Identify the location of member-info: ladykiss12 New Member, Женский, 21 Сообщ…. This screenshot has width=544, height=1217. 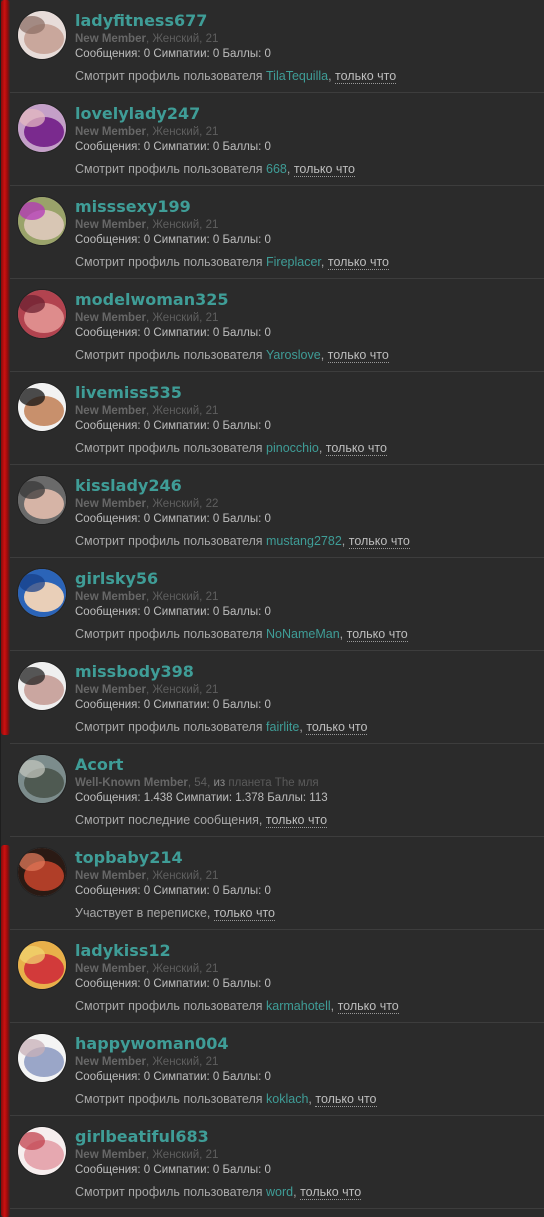
(306, 977).